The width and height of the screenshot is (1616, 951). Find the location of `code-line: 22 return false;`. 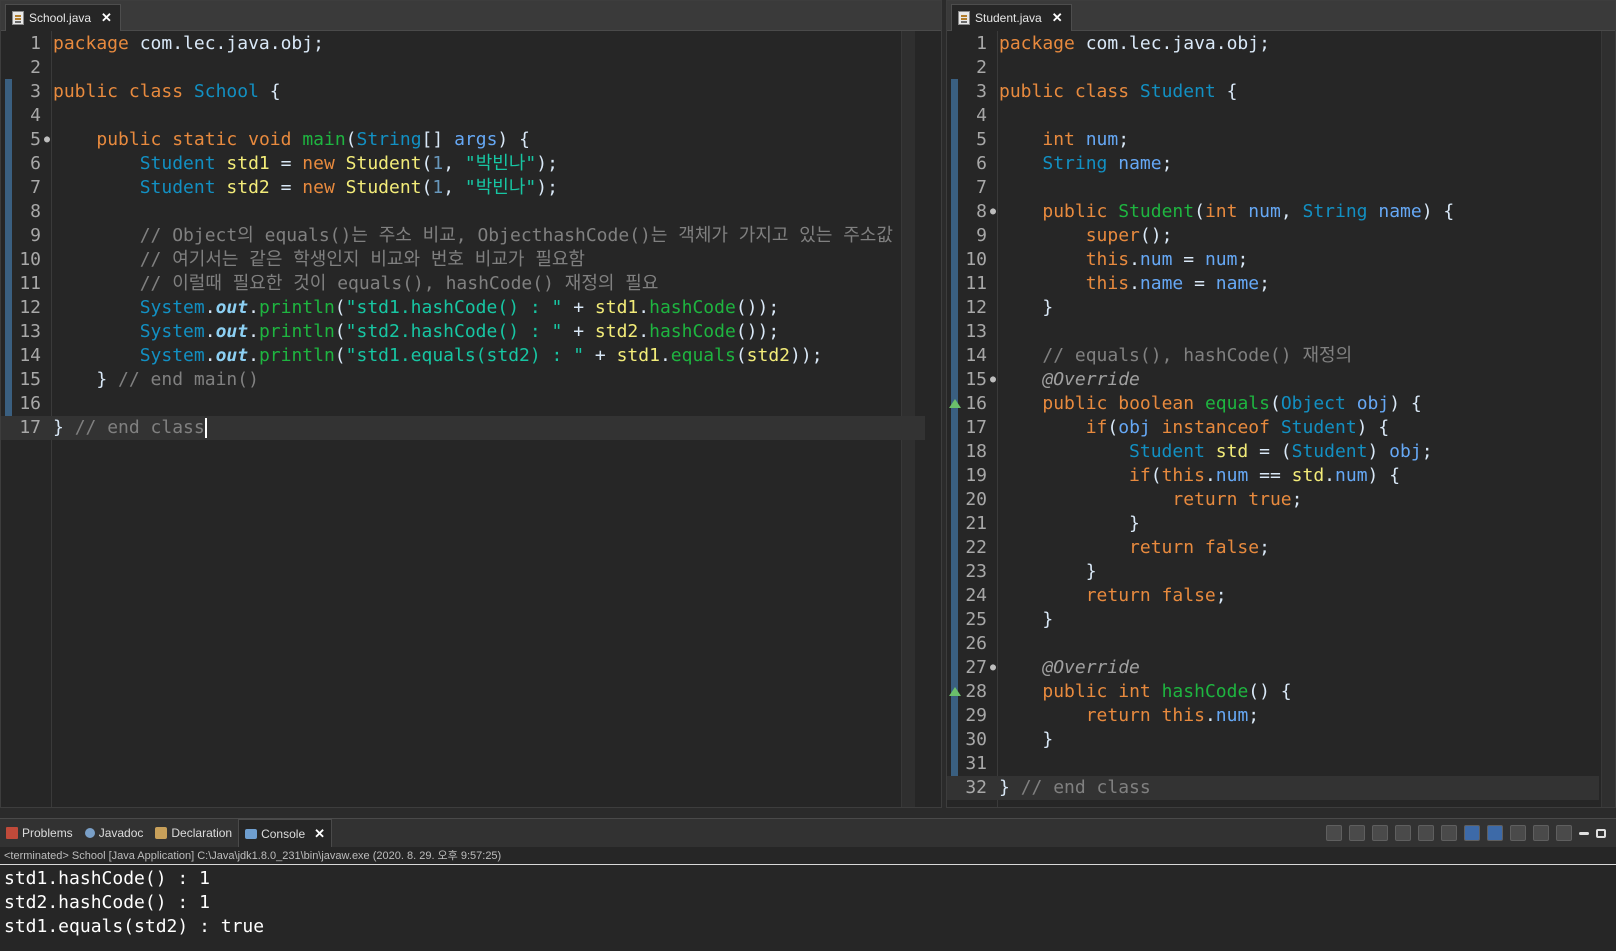

code-line: 22 return false; is located at coordinates (1273, 548).